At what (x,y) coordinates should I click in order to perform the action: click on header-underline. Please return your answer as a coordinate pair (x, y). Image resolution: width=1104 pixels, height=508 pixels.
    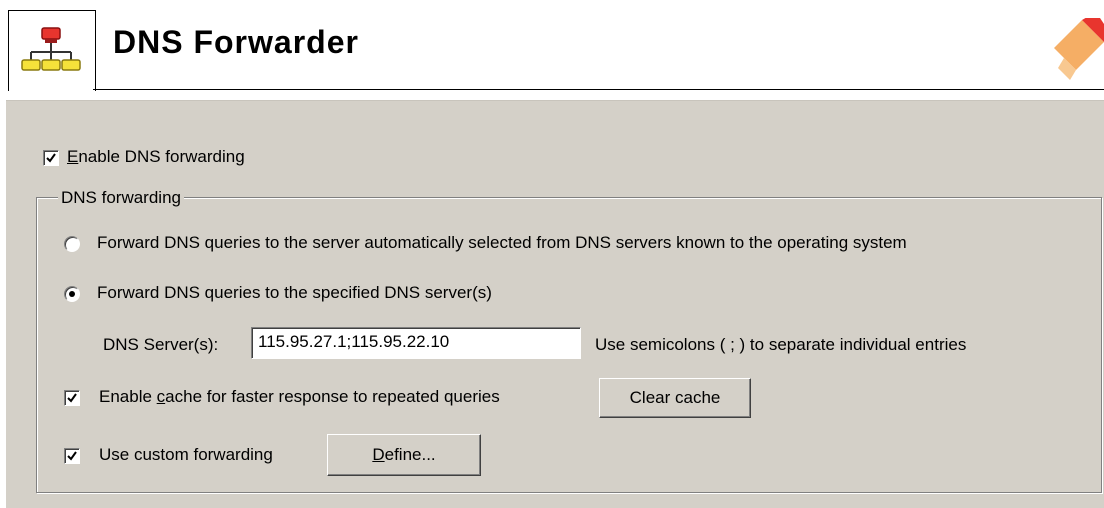
    Looking at the image, I should click on (598, 89).